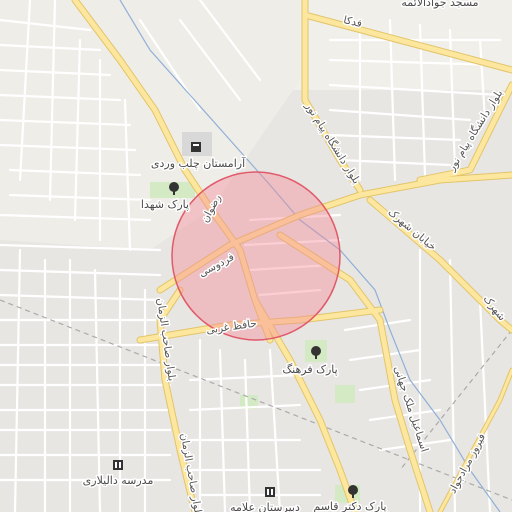 The height and width of the screenshot is (512, 512). What do you see at coordinates (349, 506) in the screenshot?
I see `park-dr-ghasem-label: پارک دکتر قاسم` at bounding box center [349, 506].